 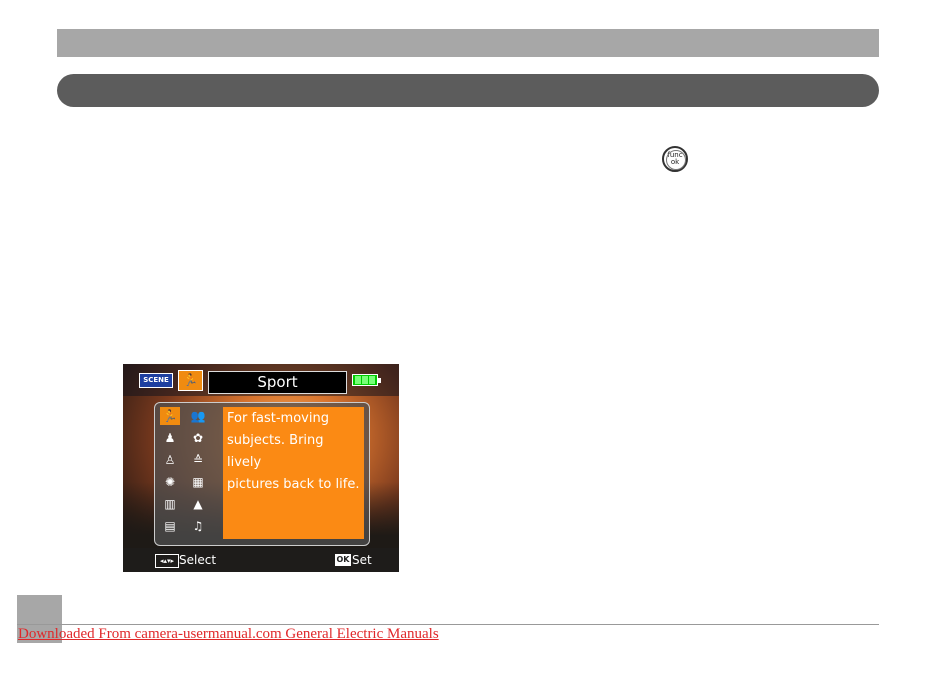 I want to click on set-label: Set, so click(x=362, y=560).